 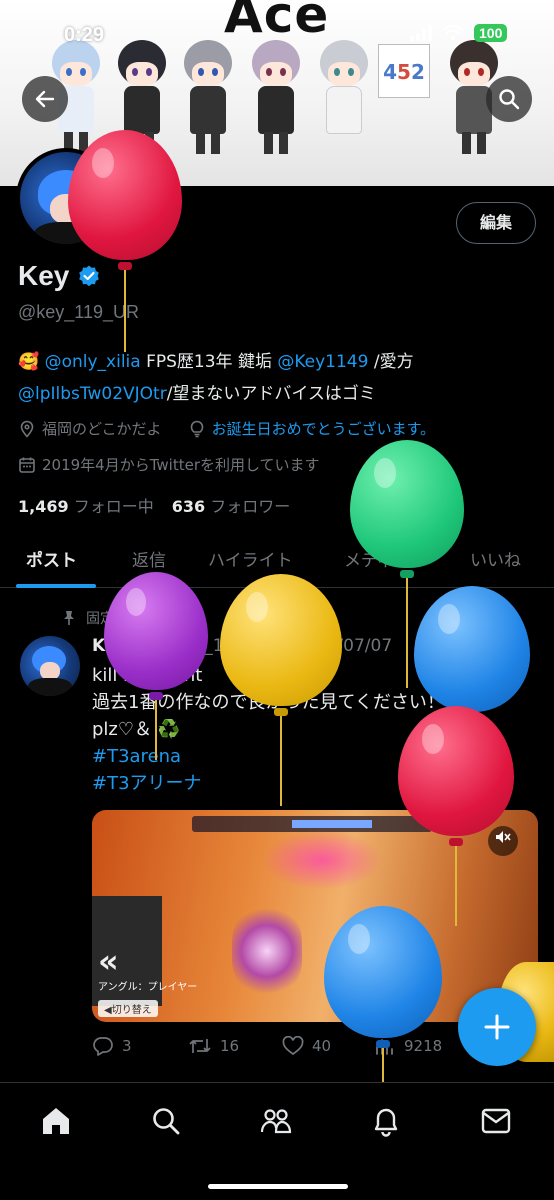 I want to click on status-icons: 100, so click(x=459, y=33).